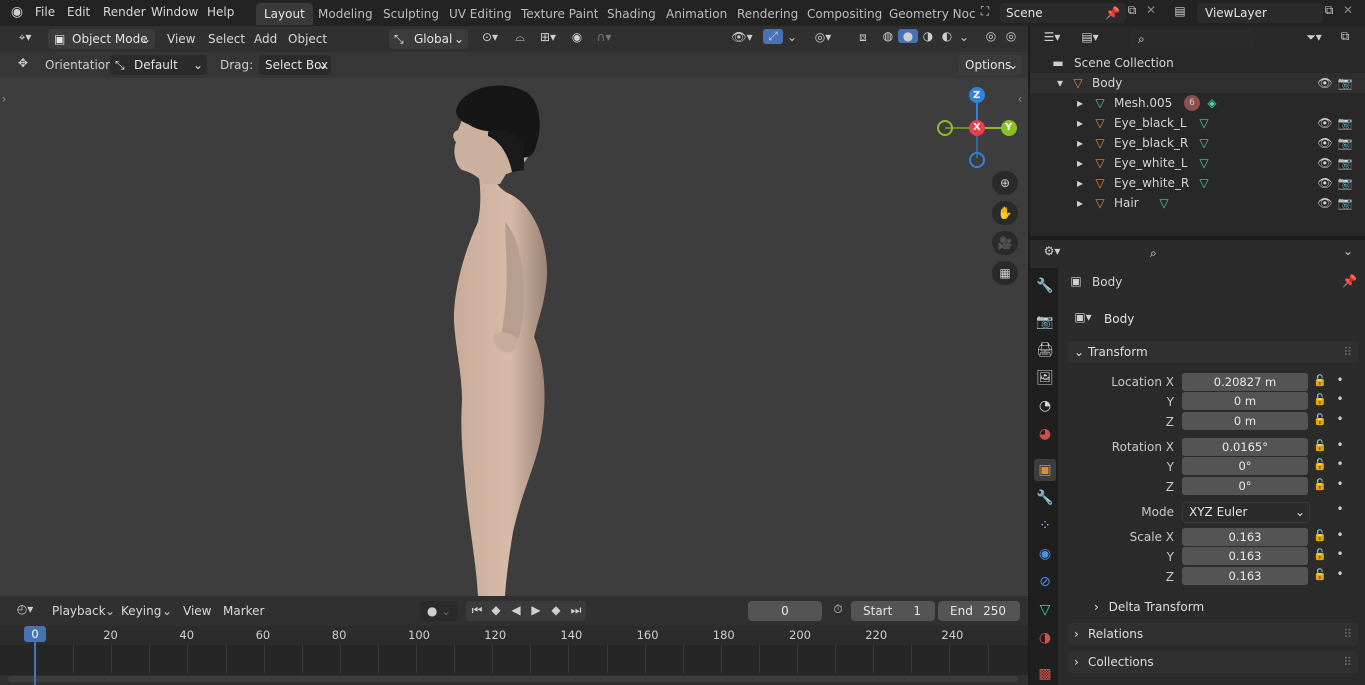  I want to click on properties-search-input: ⌕, so click(1205, 253).